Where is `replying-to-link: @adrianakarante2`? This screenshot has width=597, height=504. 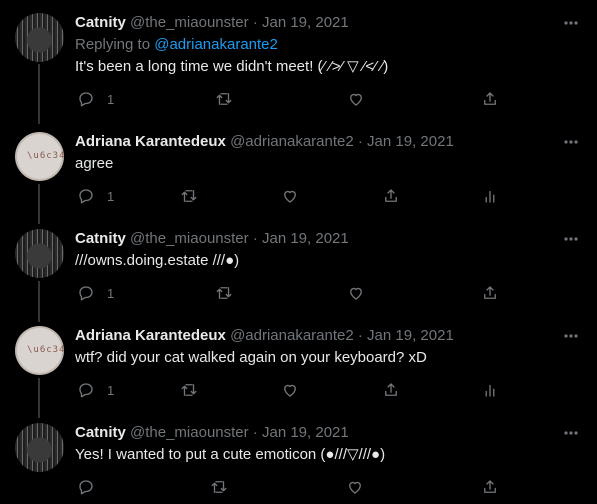 replying-to-link: @adrianakarante2 is located at coordinates (216, 44).